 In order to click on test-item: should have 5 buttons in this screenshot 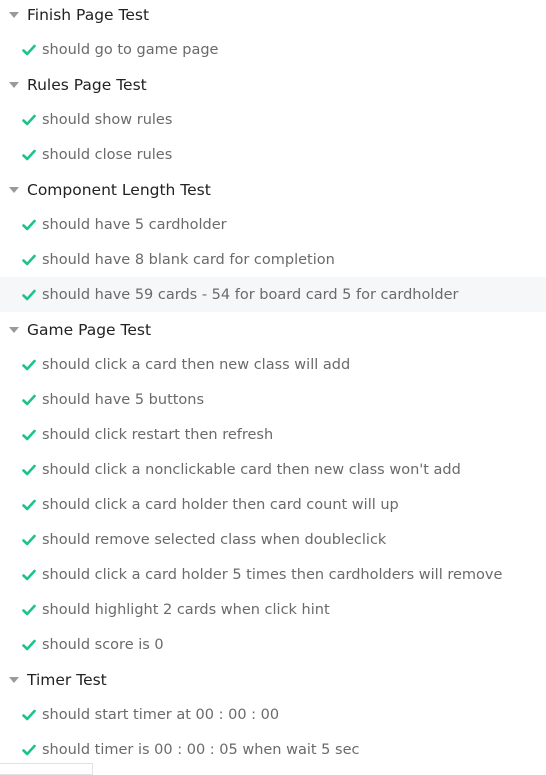, I will do `click(273, 399)`.